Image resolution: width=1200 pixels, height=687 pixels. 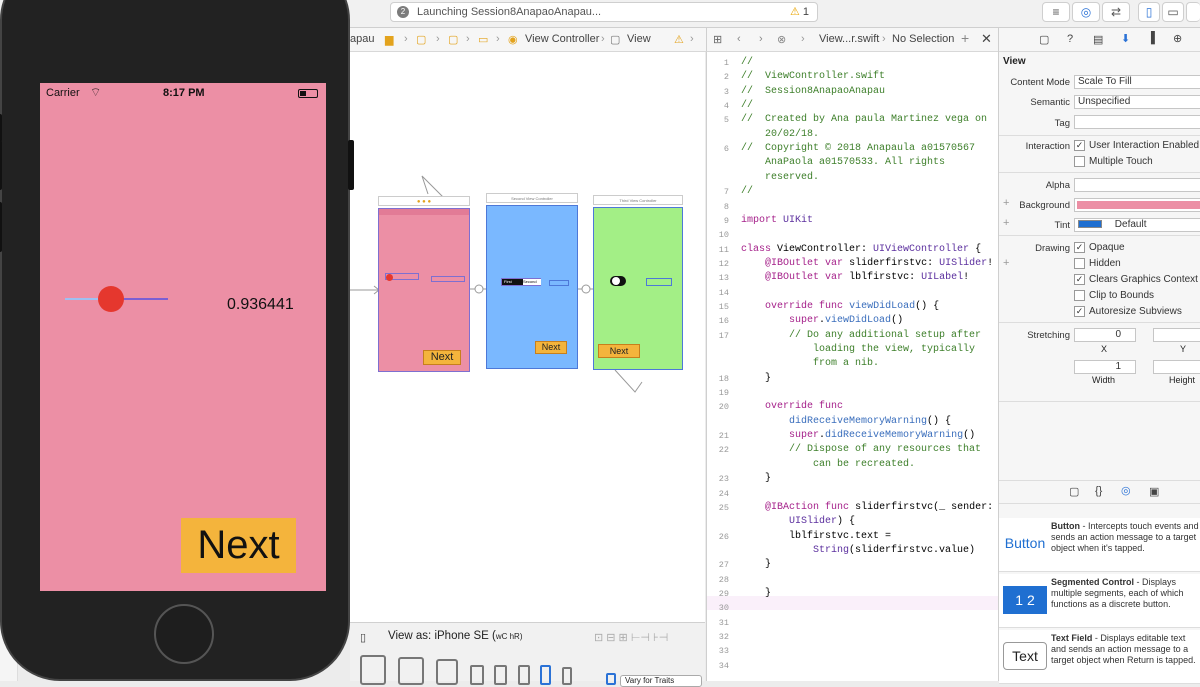 What do you see at coordinates (1176, 335) in the screenshot?
I see `stretch-y-field` at bounding box center [1176, 335].